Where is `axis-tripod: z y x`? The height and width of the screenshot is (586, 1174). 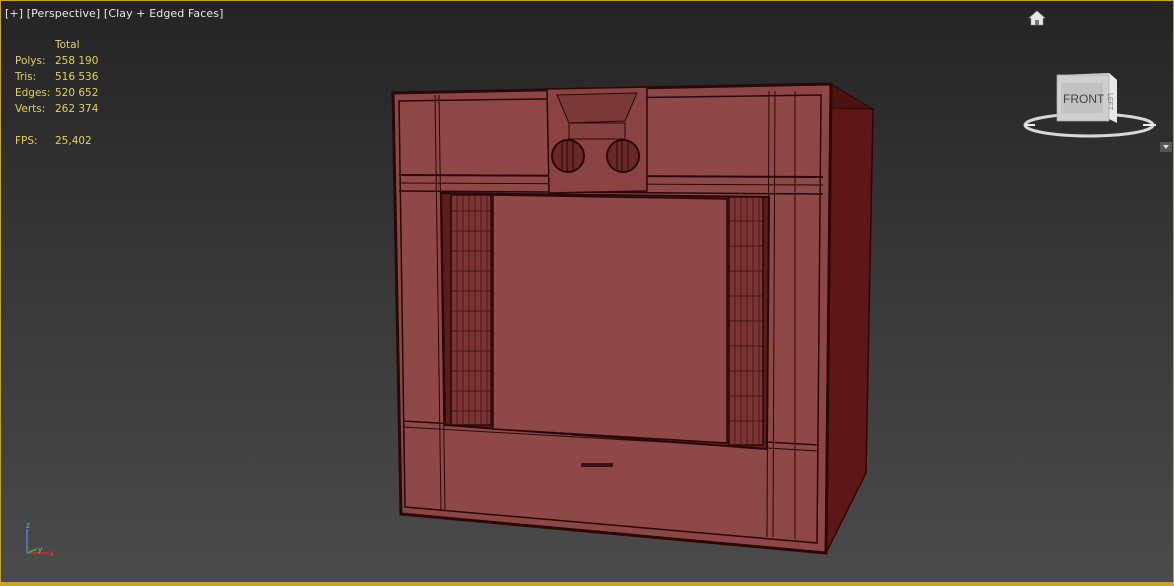 axis-tripod: z y x is located at coordinates (40, 539).